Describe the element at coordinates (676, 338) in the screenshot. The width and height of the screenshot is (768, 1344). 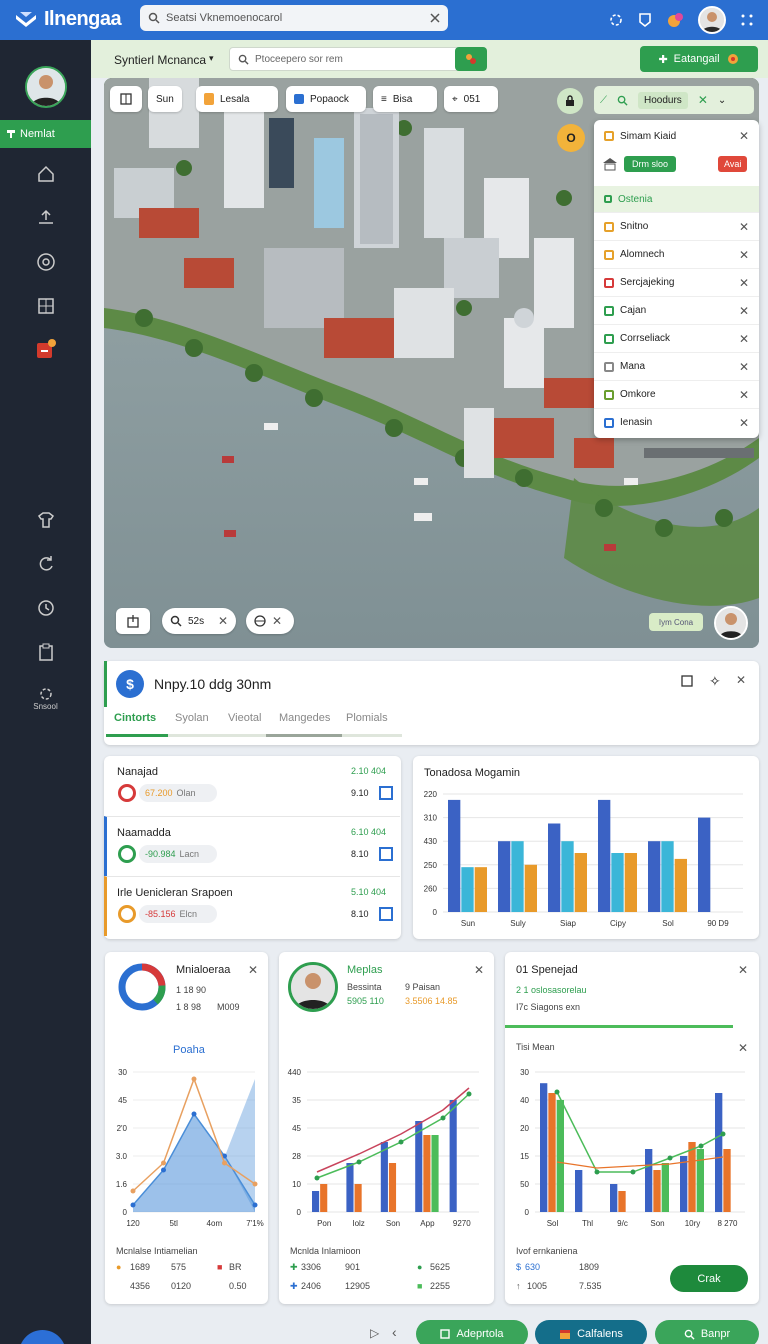
I see `layer-row: Corrseliack ✕` at that location.